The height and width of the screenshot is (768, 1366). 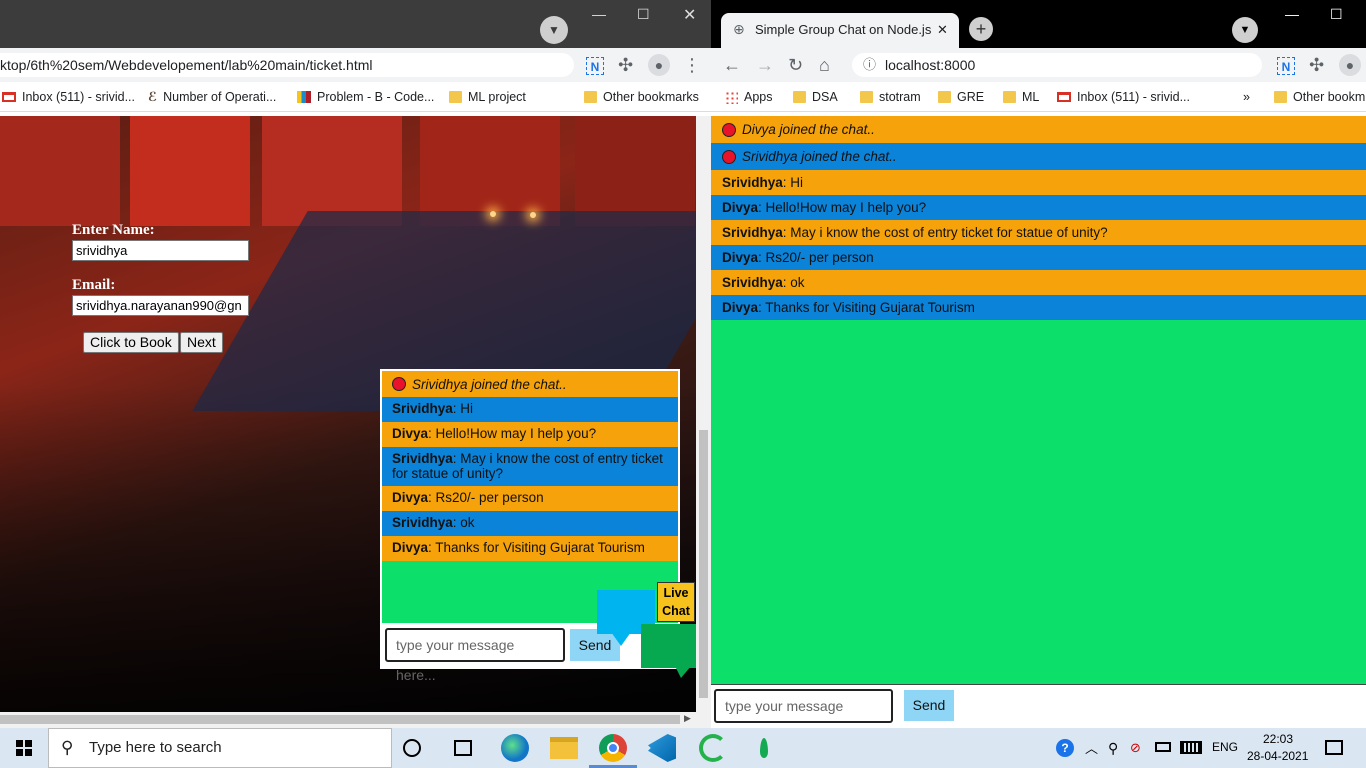 I want to click on chat-bubble-tail, so click(x=683, y=672).